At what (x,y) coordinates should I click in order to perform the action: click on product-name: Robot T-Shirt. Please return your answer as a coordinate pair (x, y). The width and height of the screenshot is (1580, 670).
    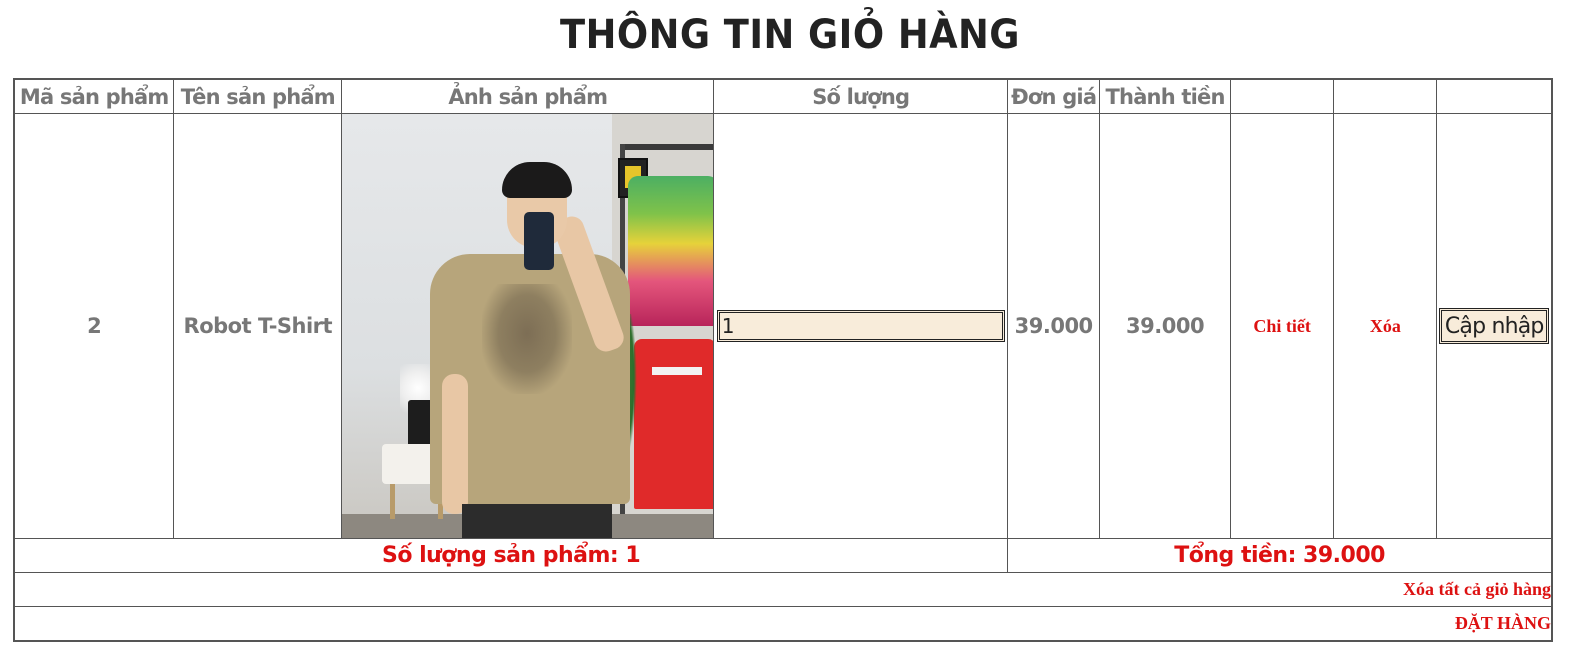
    Looking at the image, I should click on (258, 326).